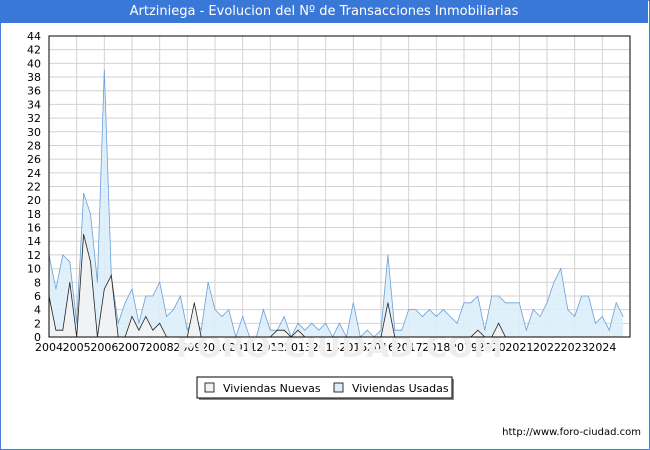 This screenshot has height=450, width=650. What do you see at coordinates (34, 145) in the screenshot?
I see `y-tick-label: 28` at bounding box center [34, 145].